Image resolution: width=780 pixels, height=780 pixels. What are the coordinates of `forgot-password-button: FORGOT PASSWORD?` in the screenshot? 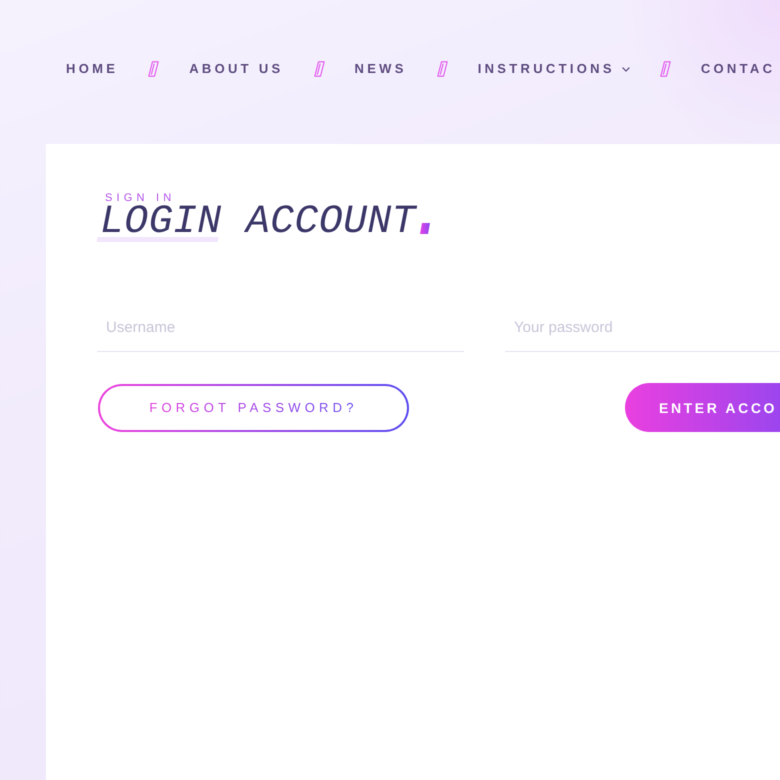 It's located at (253, 408).